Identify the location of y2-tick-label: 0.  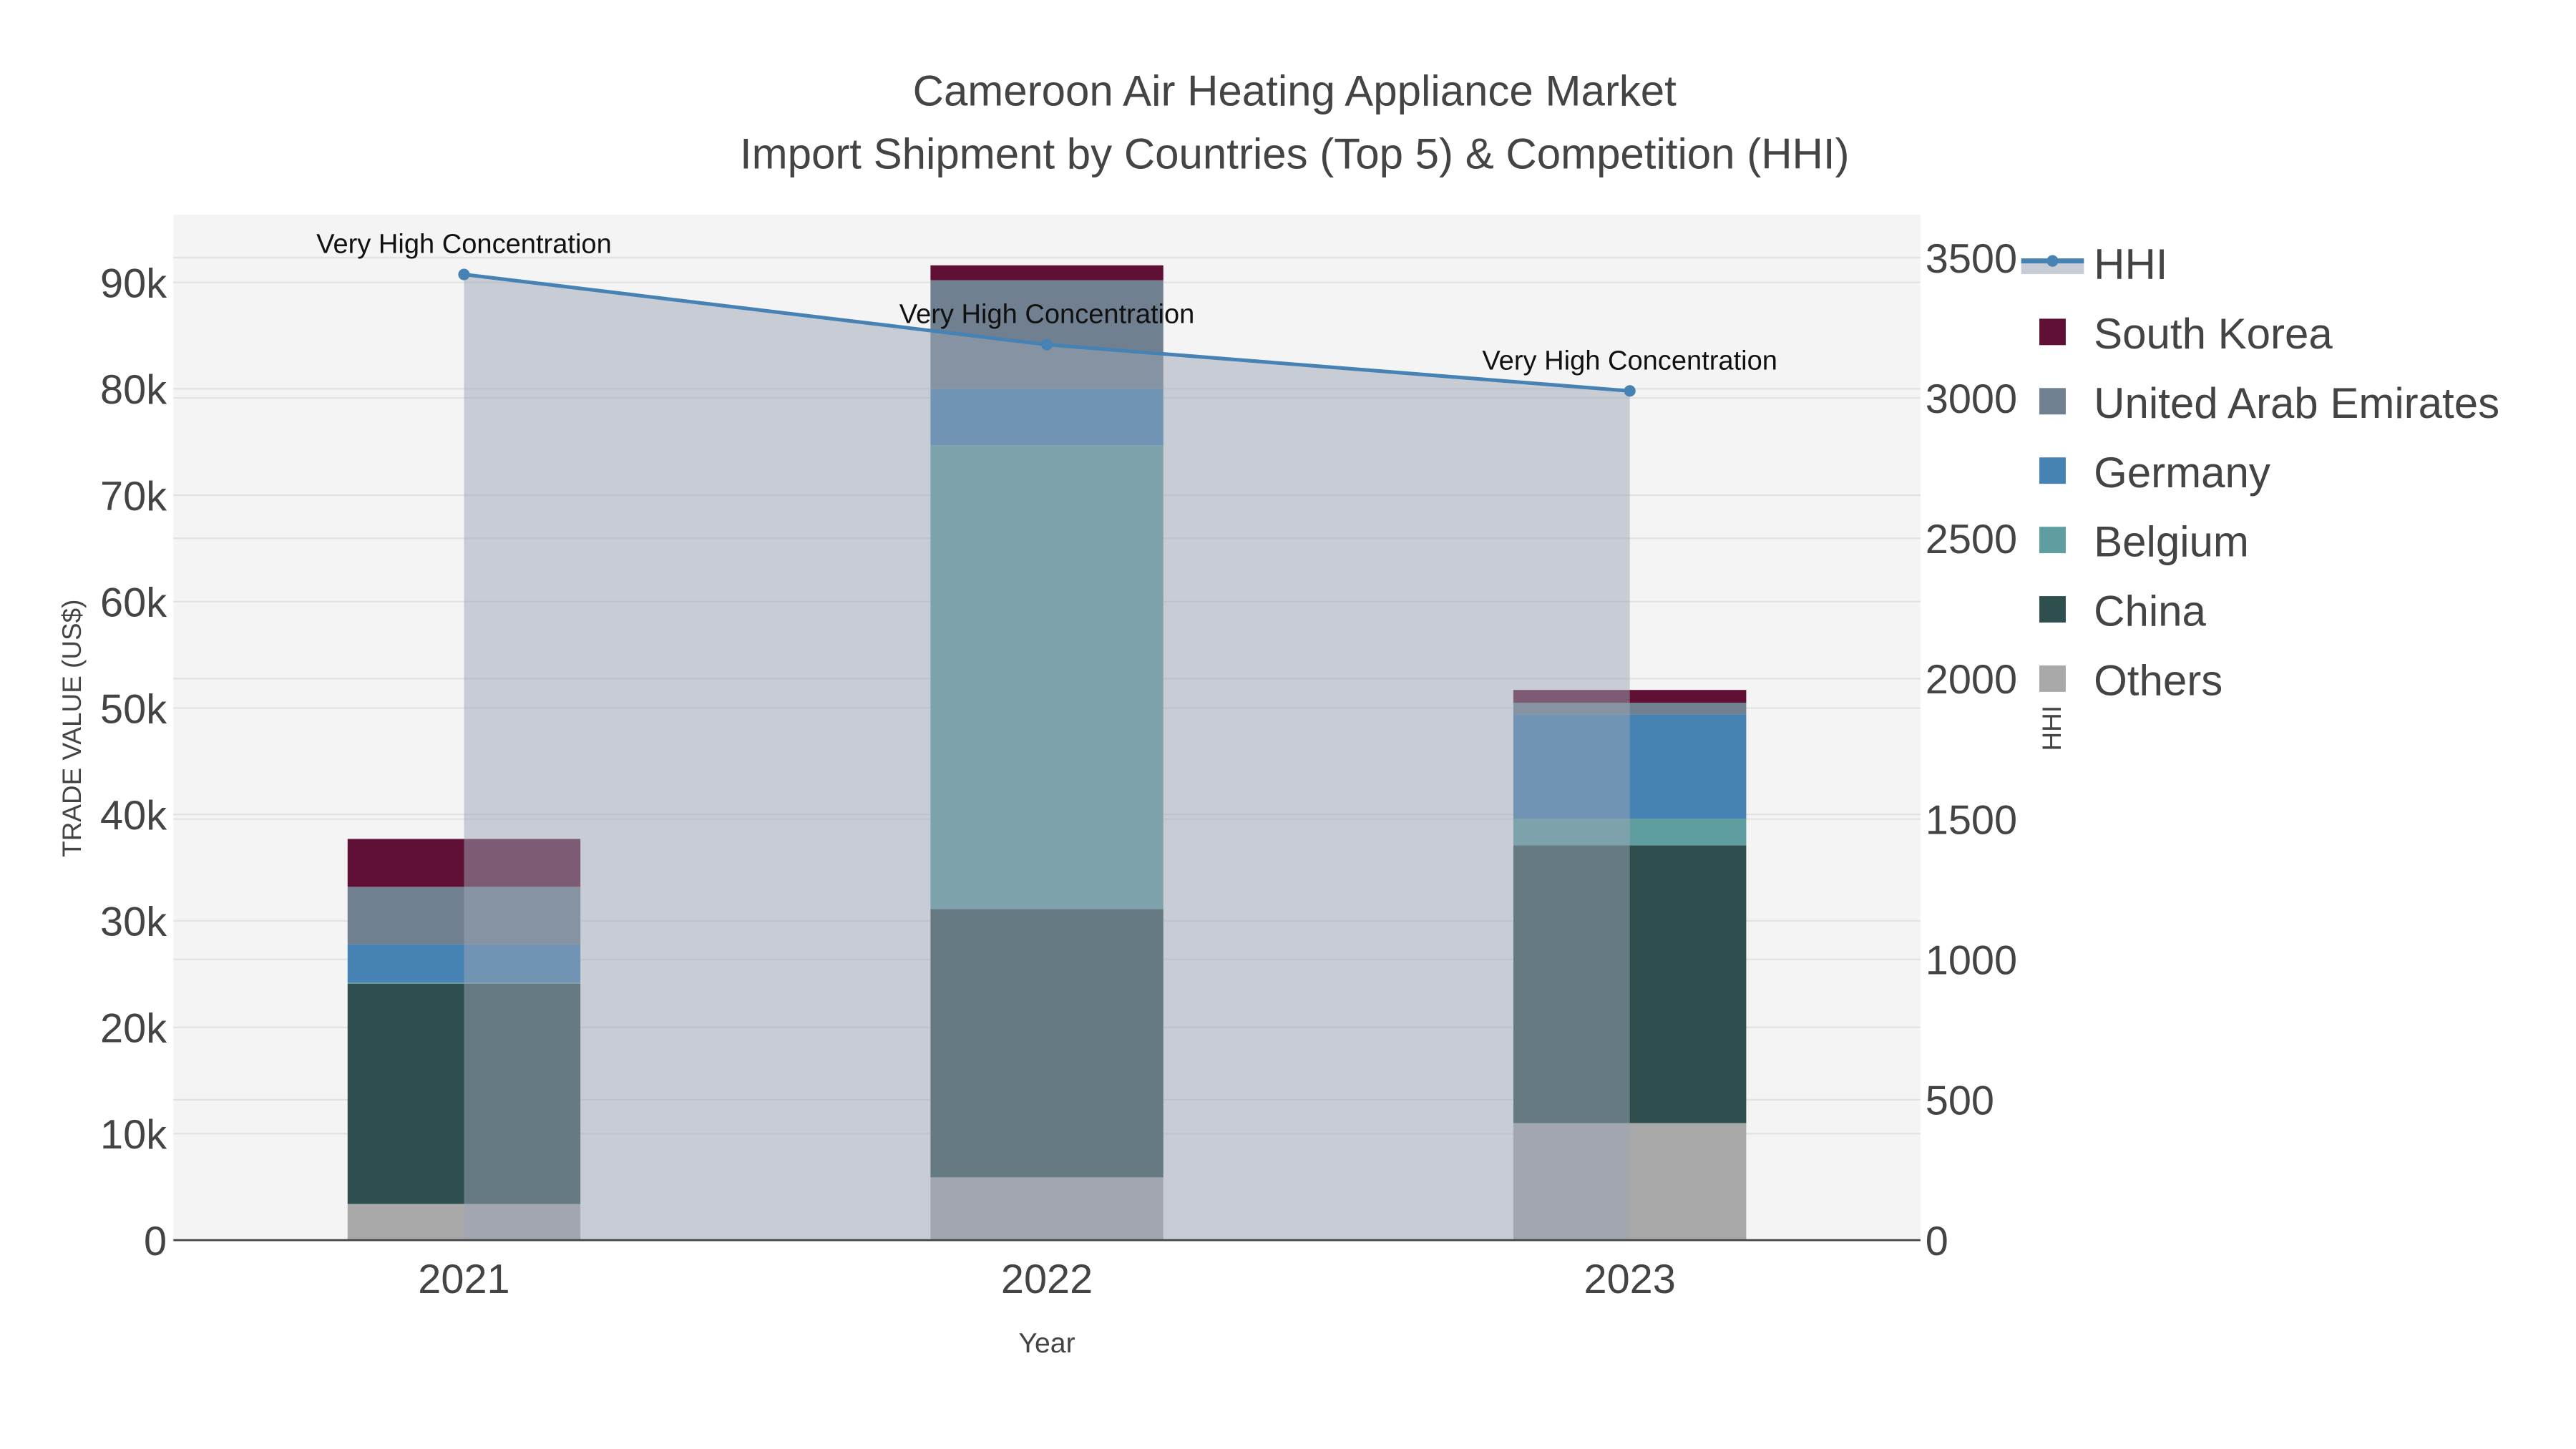
(1937, 1241).